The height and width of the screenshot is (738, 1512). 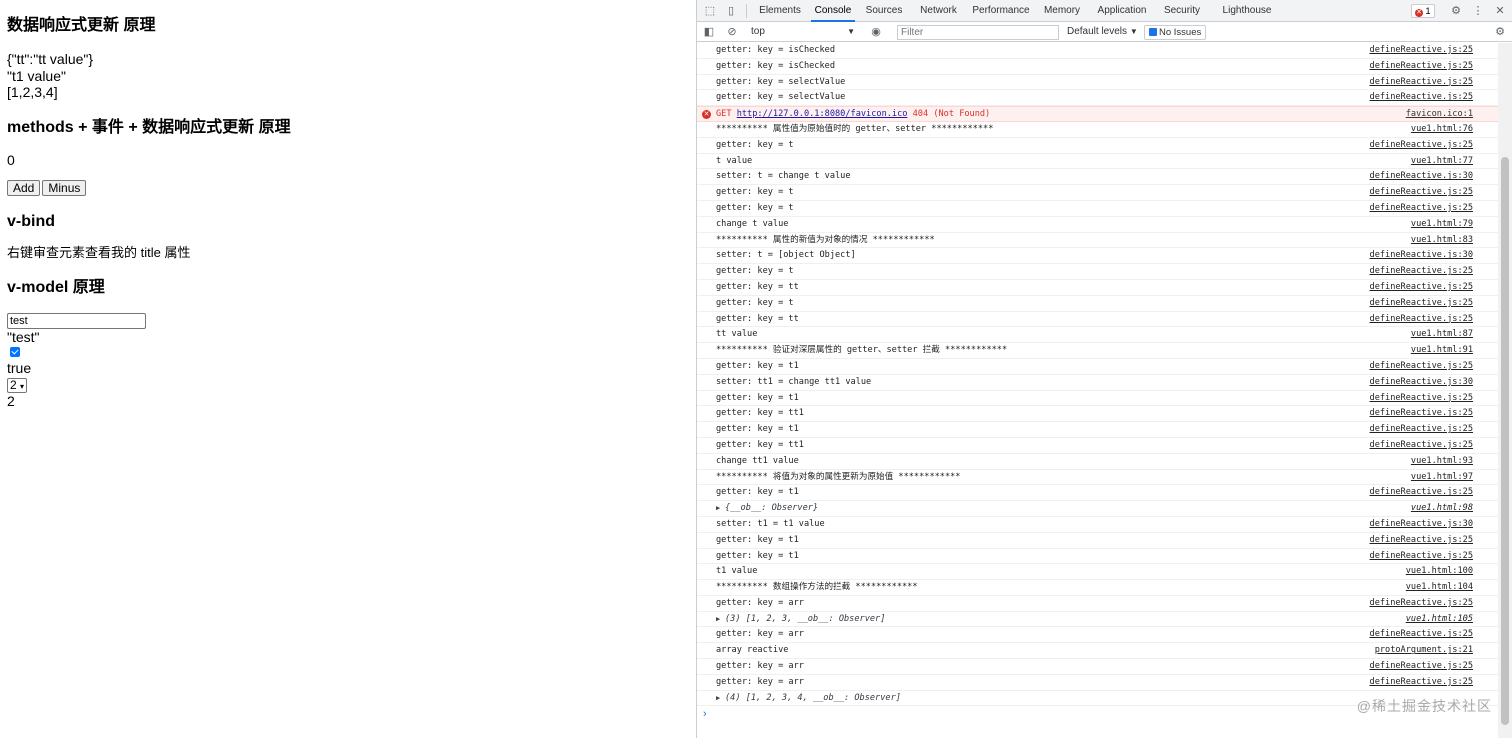 What do you see at coordinates (1439, 571) in the screenshot?
I see `source-link: vue1.html:100` at bounding box center [1439, 571].